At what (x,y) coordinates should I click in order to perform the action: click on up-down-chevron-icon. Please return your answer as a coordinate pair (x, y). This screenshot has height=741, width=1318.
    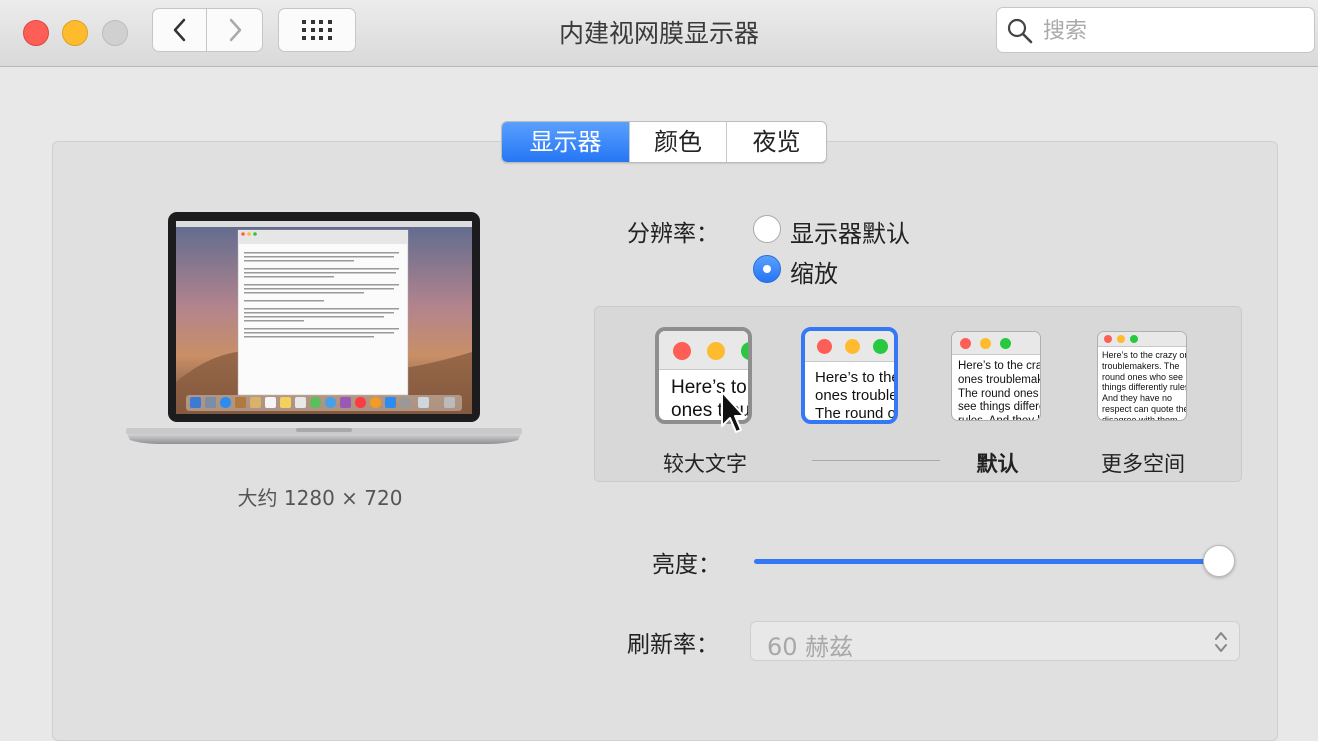
    Looking at the image, I should click on (1221, 642).